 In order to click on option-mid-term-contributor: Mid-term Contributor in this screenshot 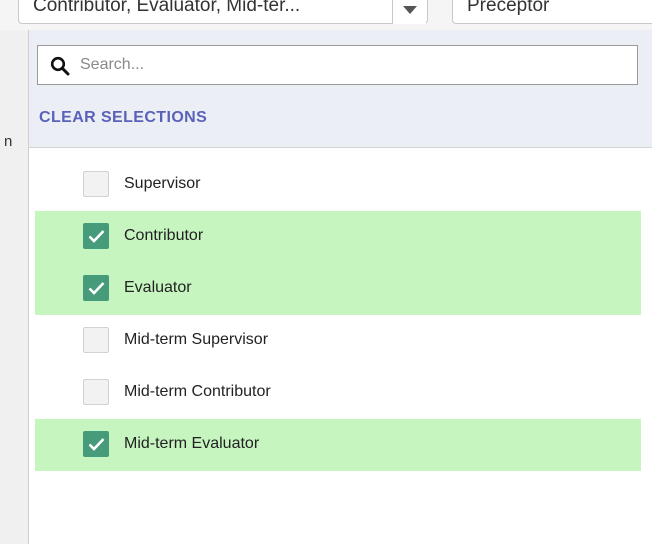, I will do `click(338, 393)`.